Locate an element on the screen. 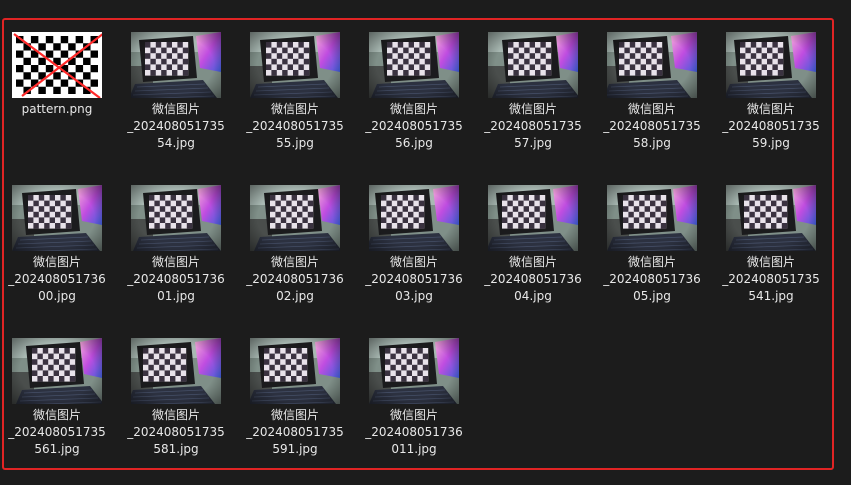  file-item: 微信图片 _202408051735 591.jpg is located at coordinates (295, 398).